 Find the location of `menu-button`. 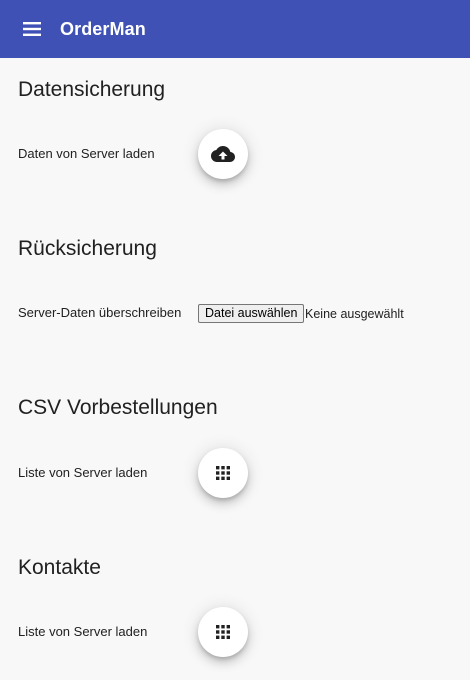

menu-button is located at coordinates (32, 29).